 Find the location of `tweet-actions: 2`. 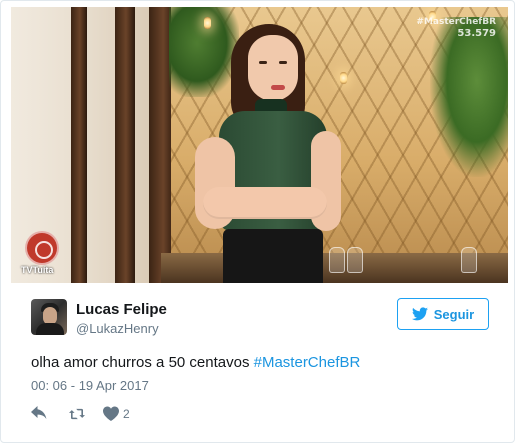

tweet-actions: 2 is located at coordinates (80, 414).